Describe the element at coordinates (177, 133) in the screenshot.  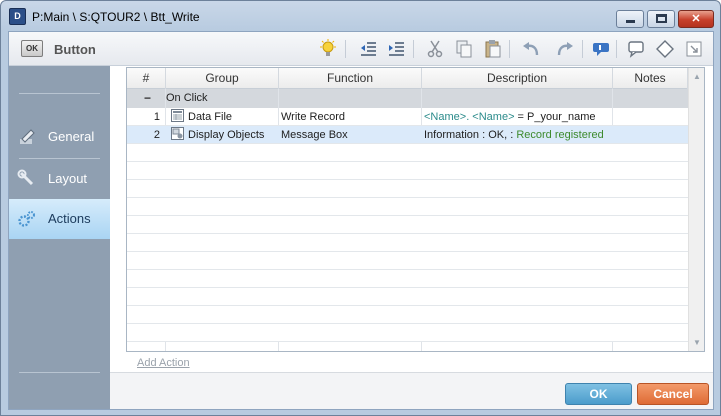
I see `display-objects-icon` at that location.